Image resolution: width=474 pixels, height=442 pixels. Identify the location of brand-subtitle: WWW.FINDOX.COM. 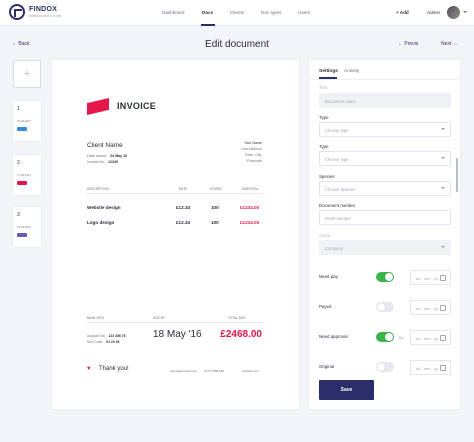
(45, 16).